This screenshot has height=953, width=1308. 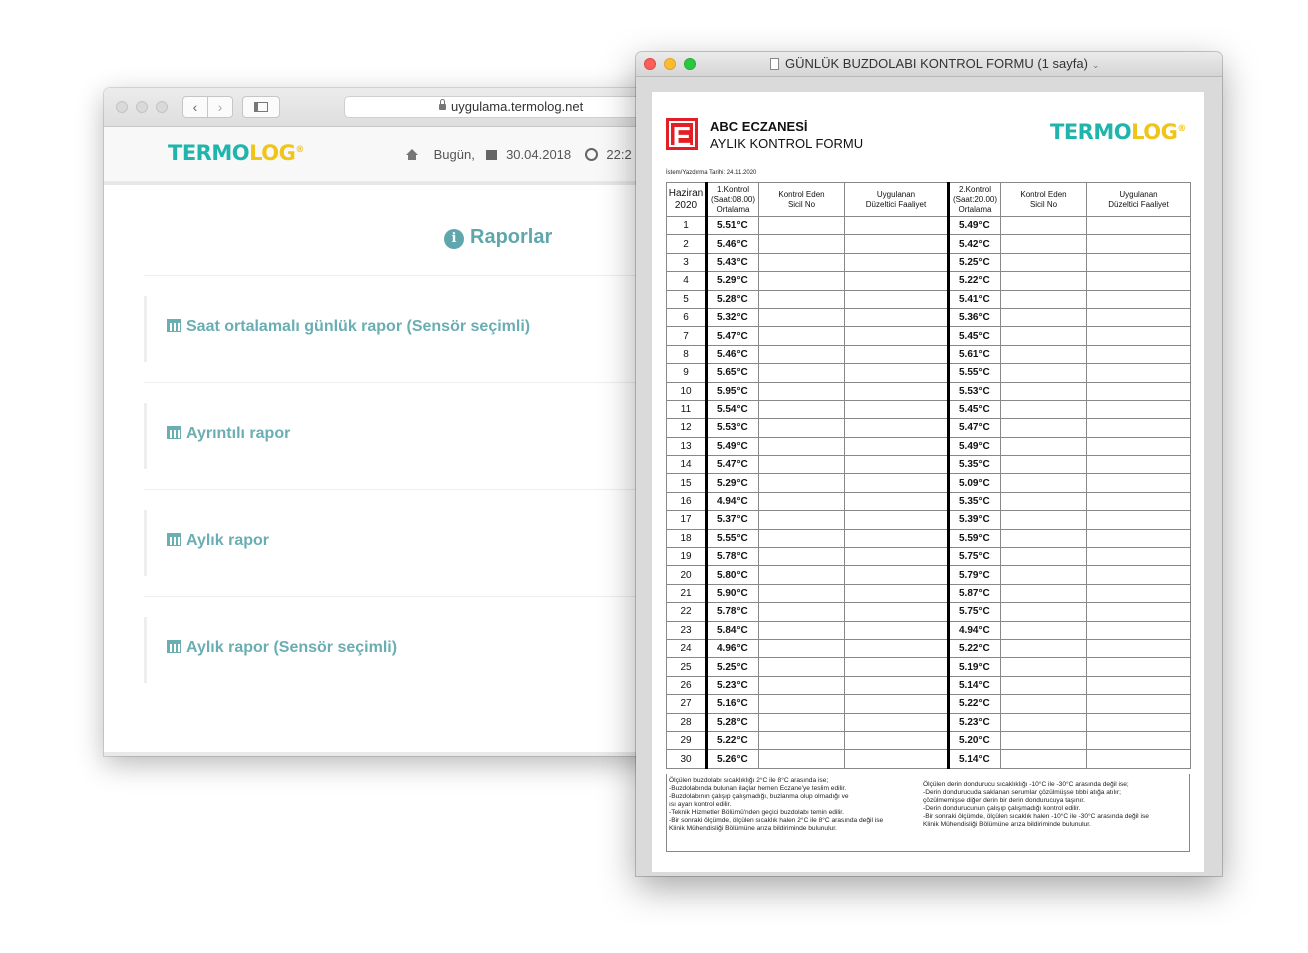 I want to click on table-row: 9 5.65°C 5.55°C, so click(x=928, y=373).